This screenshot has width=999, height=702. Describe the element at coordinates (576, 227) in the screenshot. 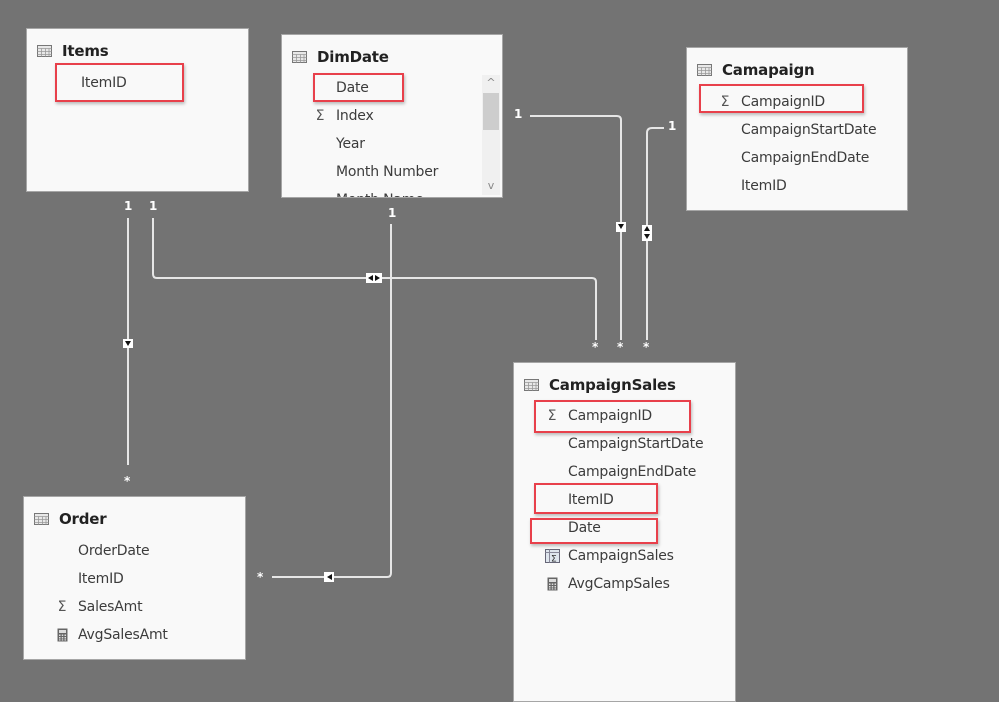

I see `rel-line-dimdate-campaignsales` at that location.